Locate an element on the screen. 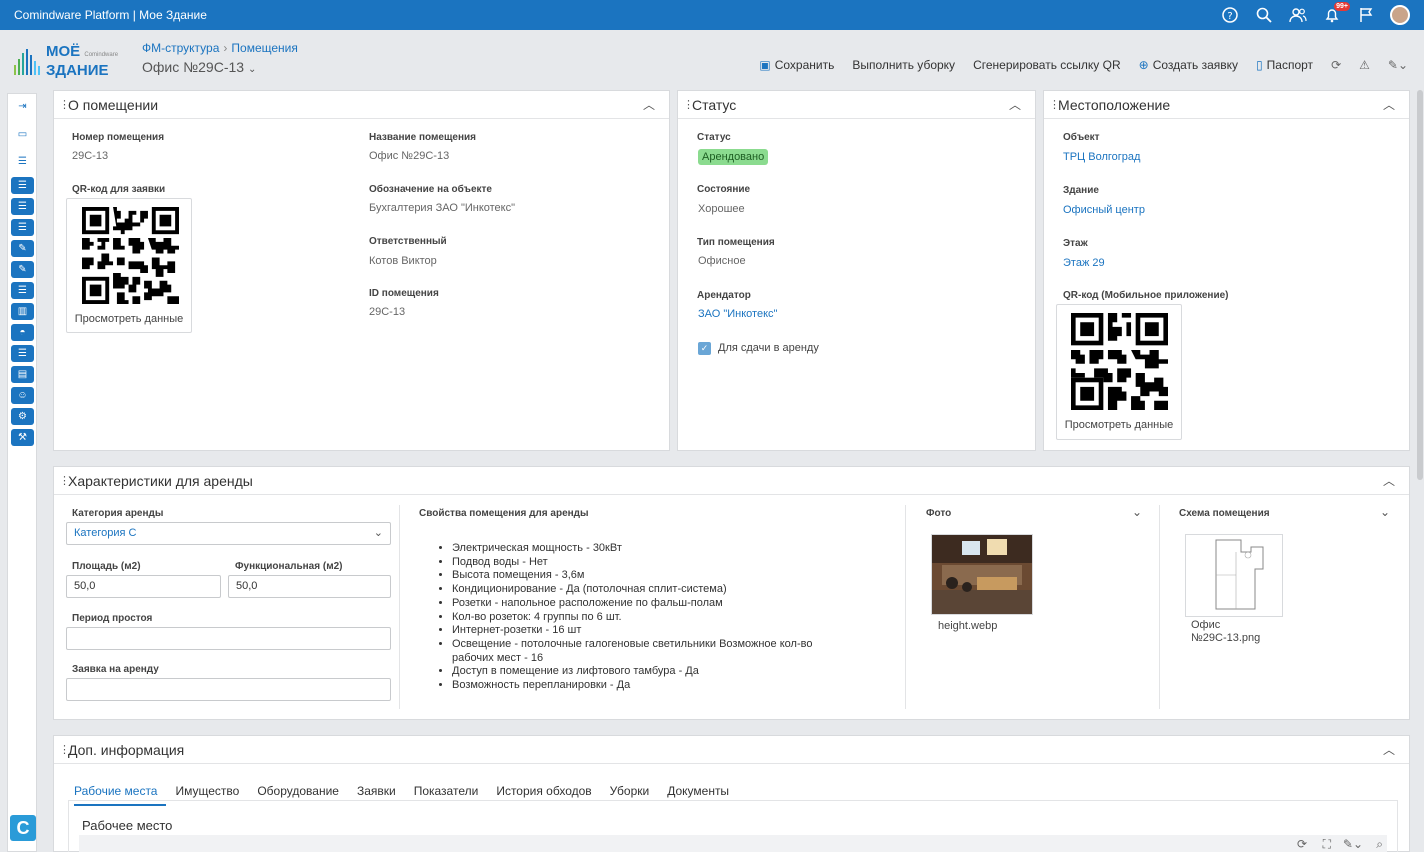 The width and height of the screenshot is (1424, 852). qr-request-caption: Просмотреть данные is located at coordinates (129, 319).